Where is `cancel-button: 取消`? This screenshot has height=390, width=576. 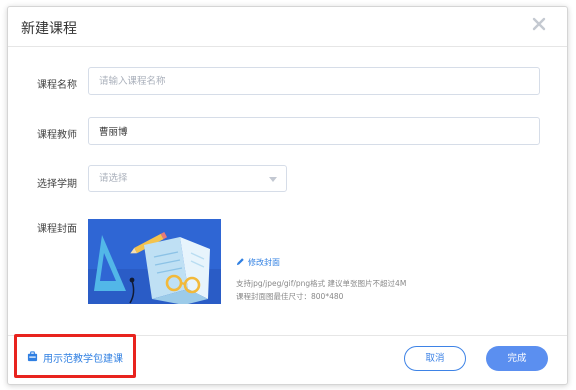 cancel-button: 取消 is located at coordinates (435, 358).